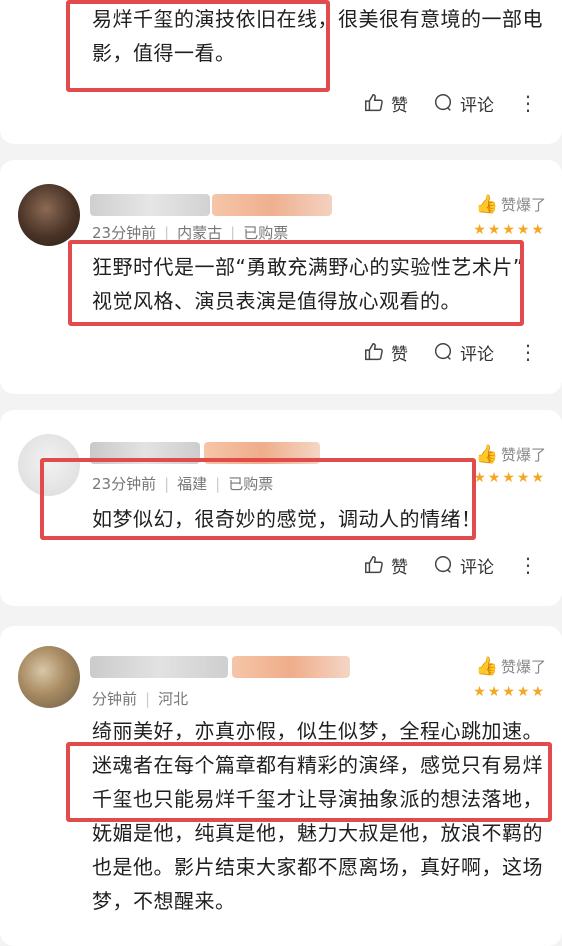  What do you see at coordinates (173, 699) in the screenshot?
I see `comment-region: 河北` at bounding box center [173, 699].